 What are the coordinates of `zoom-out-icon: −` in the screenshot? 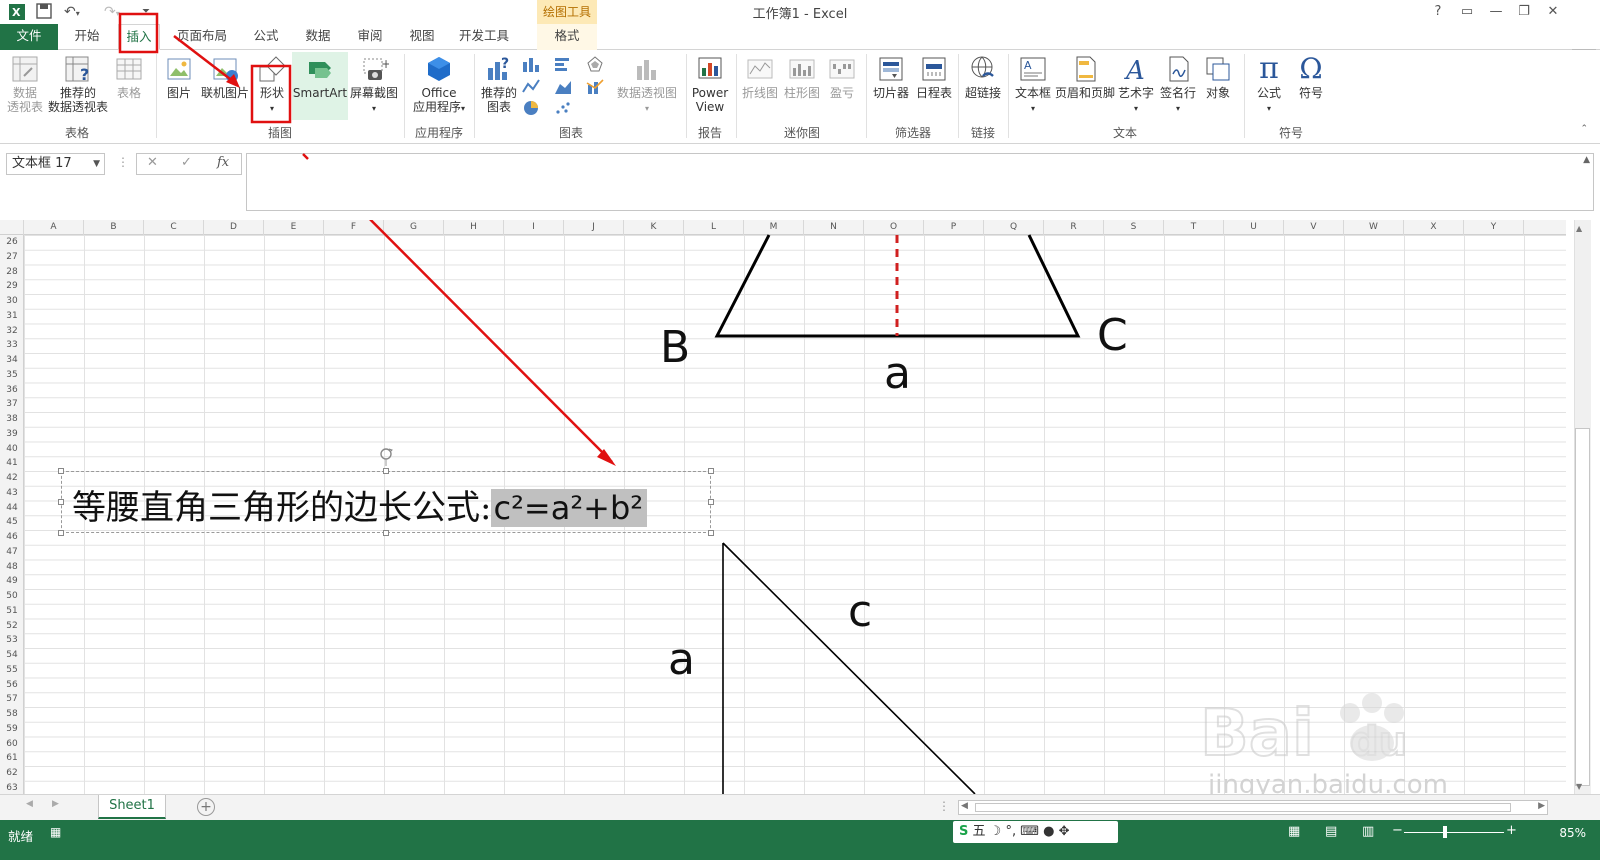 It's located at (1397, 830).